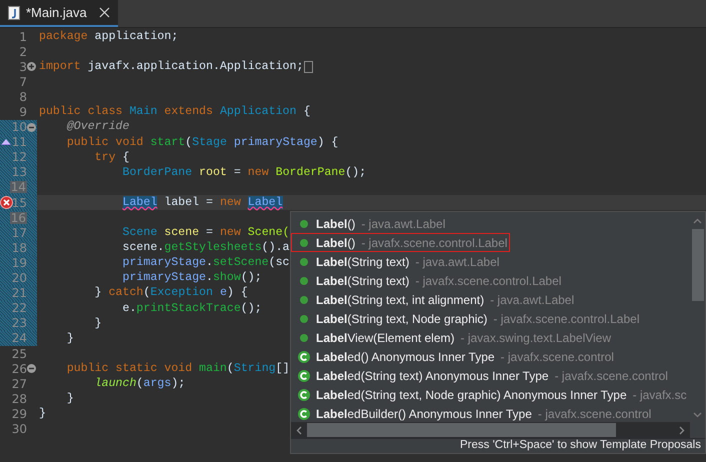 Image resolution: width=706 pixels, height=462 pixels. Describe the element at coordinates (19, 142) in the screenshot. I see `line-number: 11` at that location.